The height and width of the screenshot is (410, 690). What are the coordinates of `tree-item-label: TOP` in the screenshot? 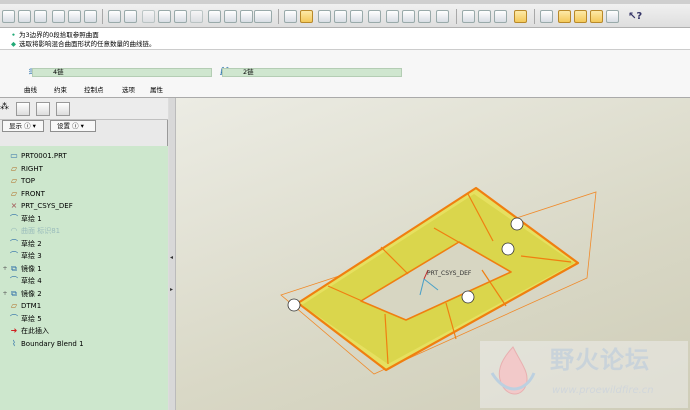 It's located at (28, 181).